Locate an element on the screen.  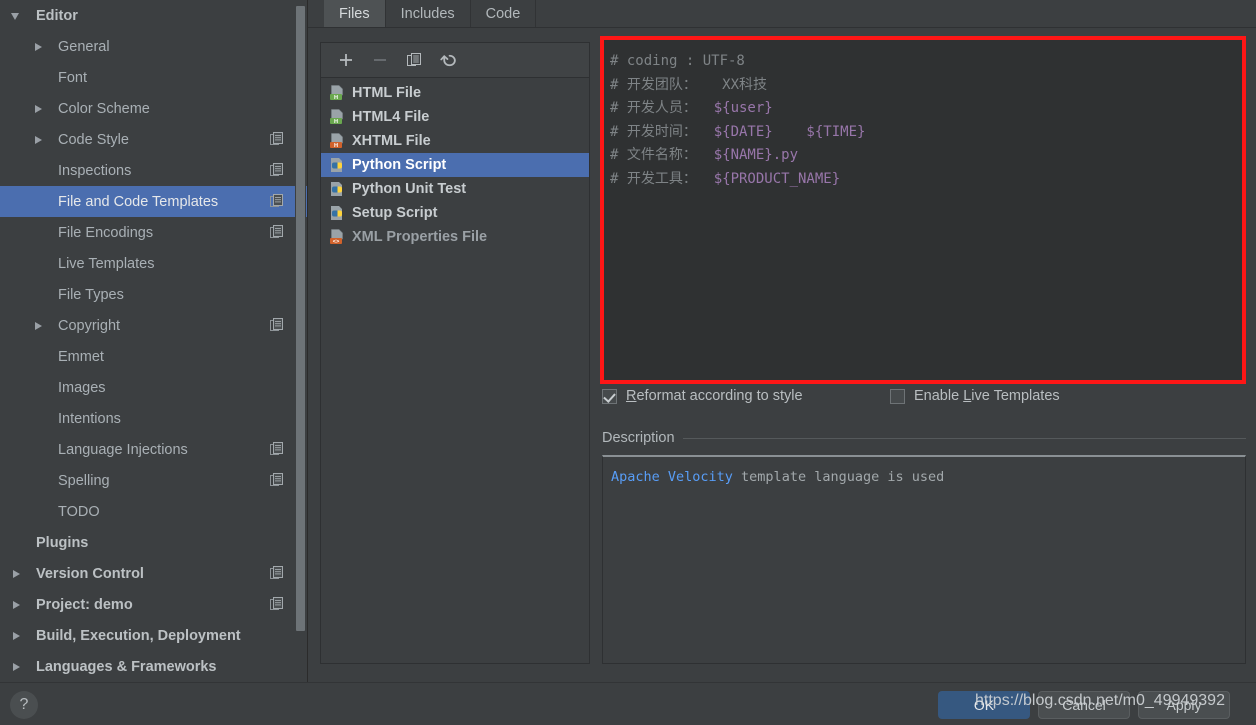
cancel-button: Cancel is located at coordinates (1084, 705).